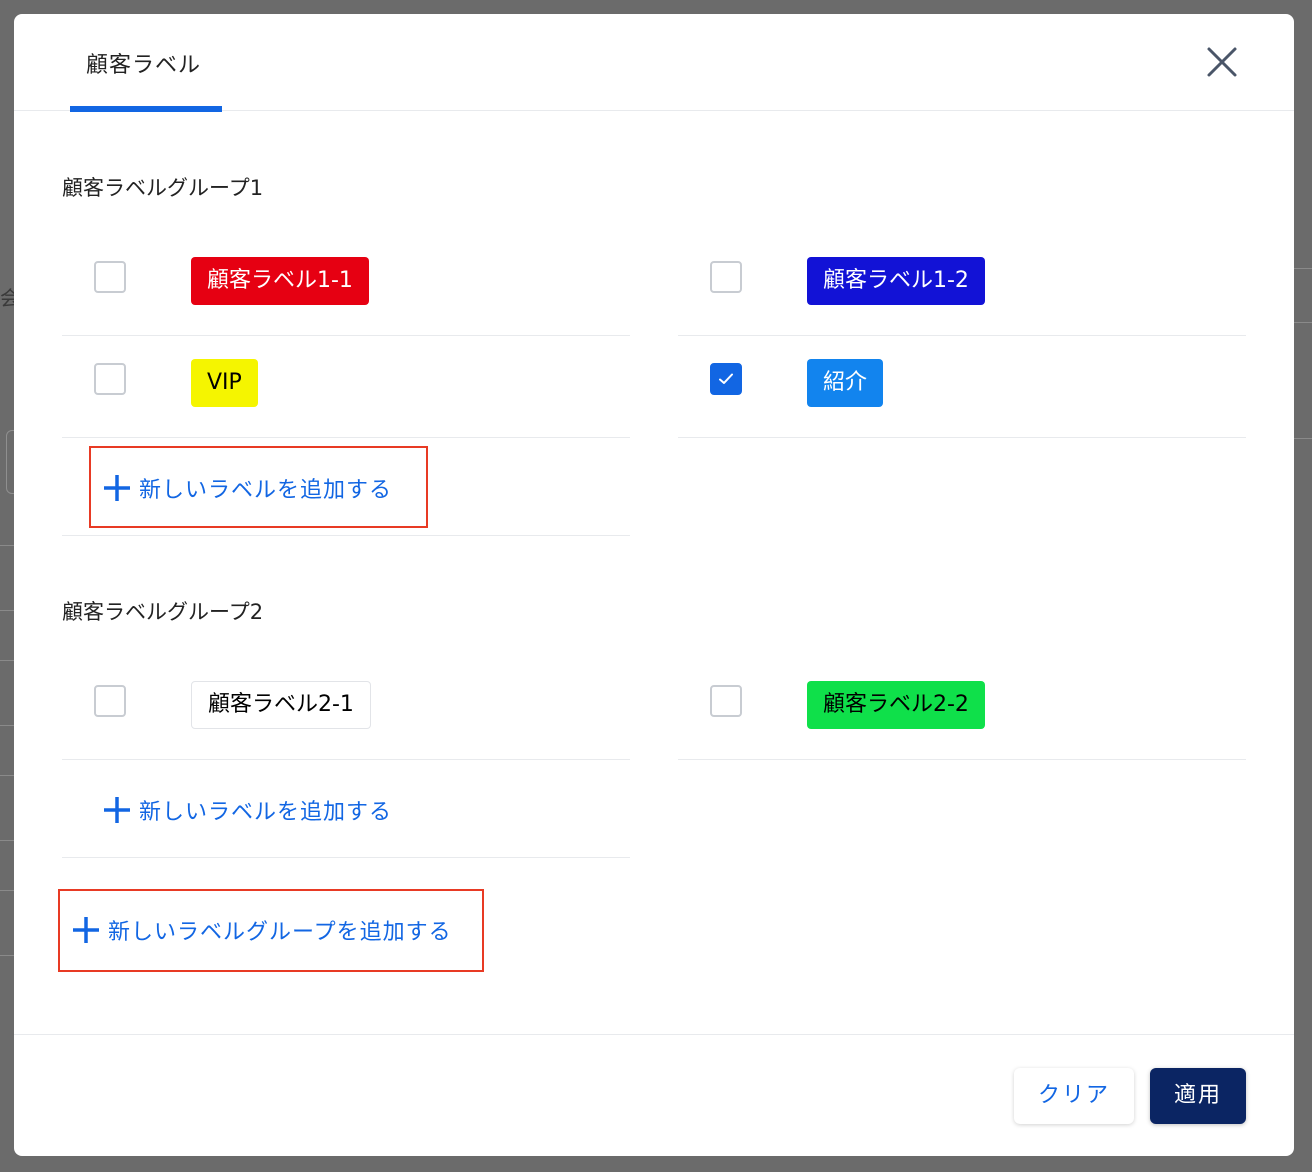 The image size is (1312, 1172). Describe the element at coordinates (1074, 1096) in the screenshot. I see `clear-button: クリア` at that location.